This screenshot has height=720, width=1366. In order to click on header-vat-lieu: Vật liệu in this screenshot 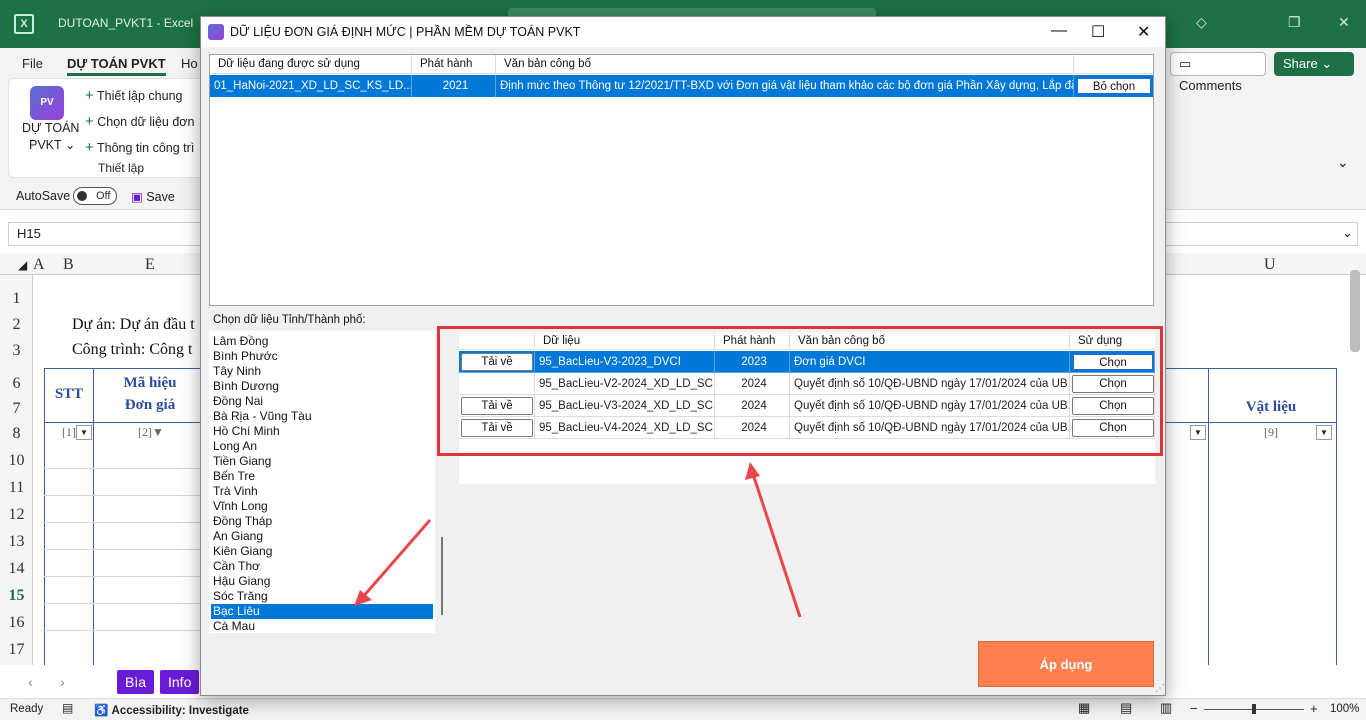, I will do `click(1271, 407)`.